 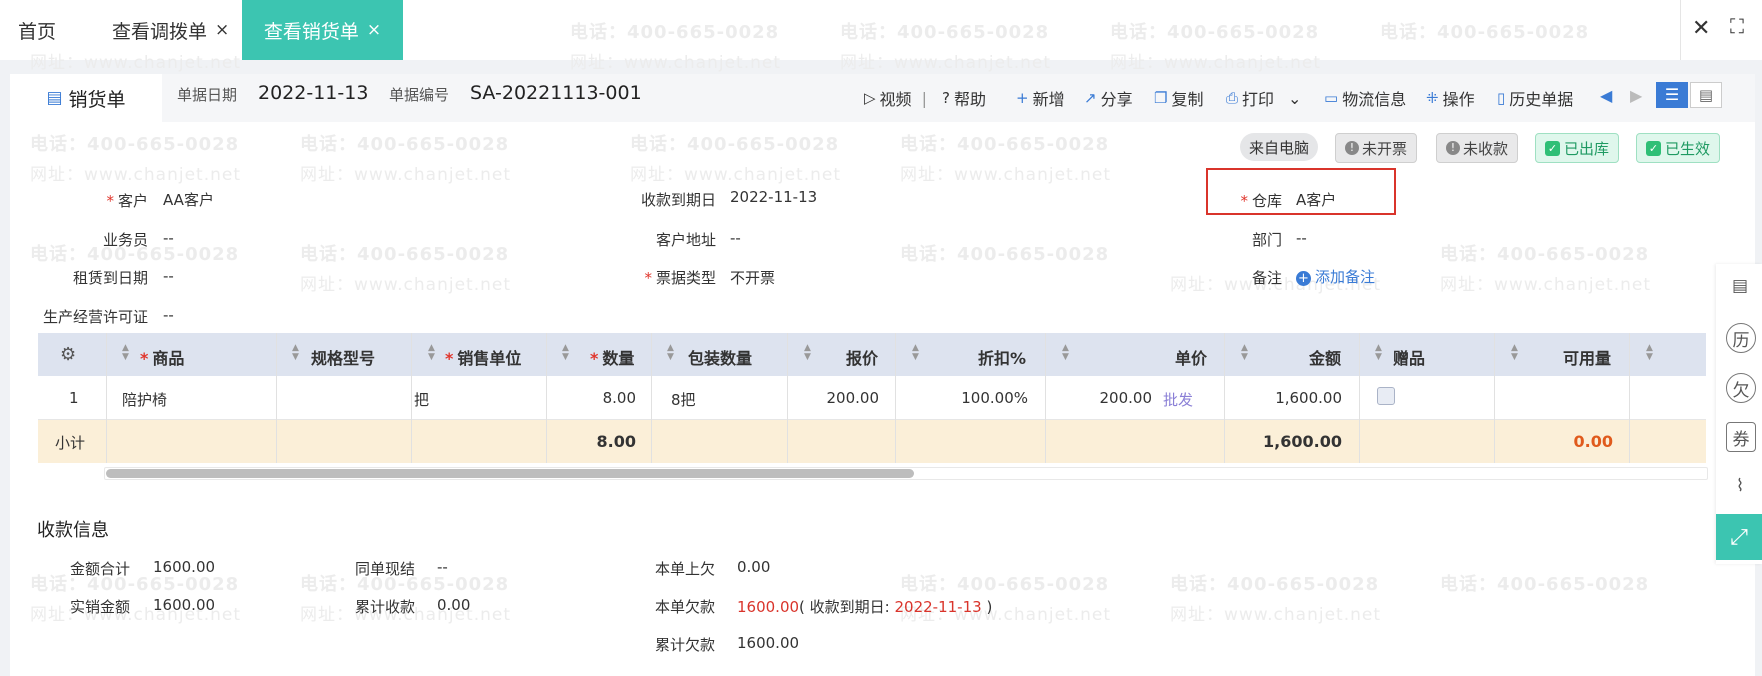 What do you see at coordinates (68, 354) in the screenshot?
I see `settings-gear-icon: ⚙` at bounding box center [68, 354].